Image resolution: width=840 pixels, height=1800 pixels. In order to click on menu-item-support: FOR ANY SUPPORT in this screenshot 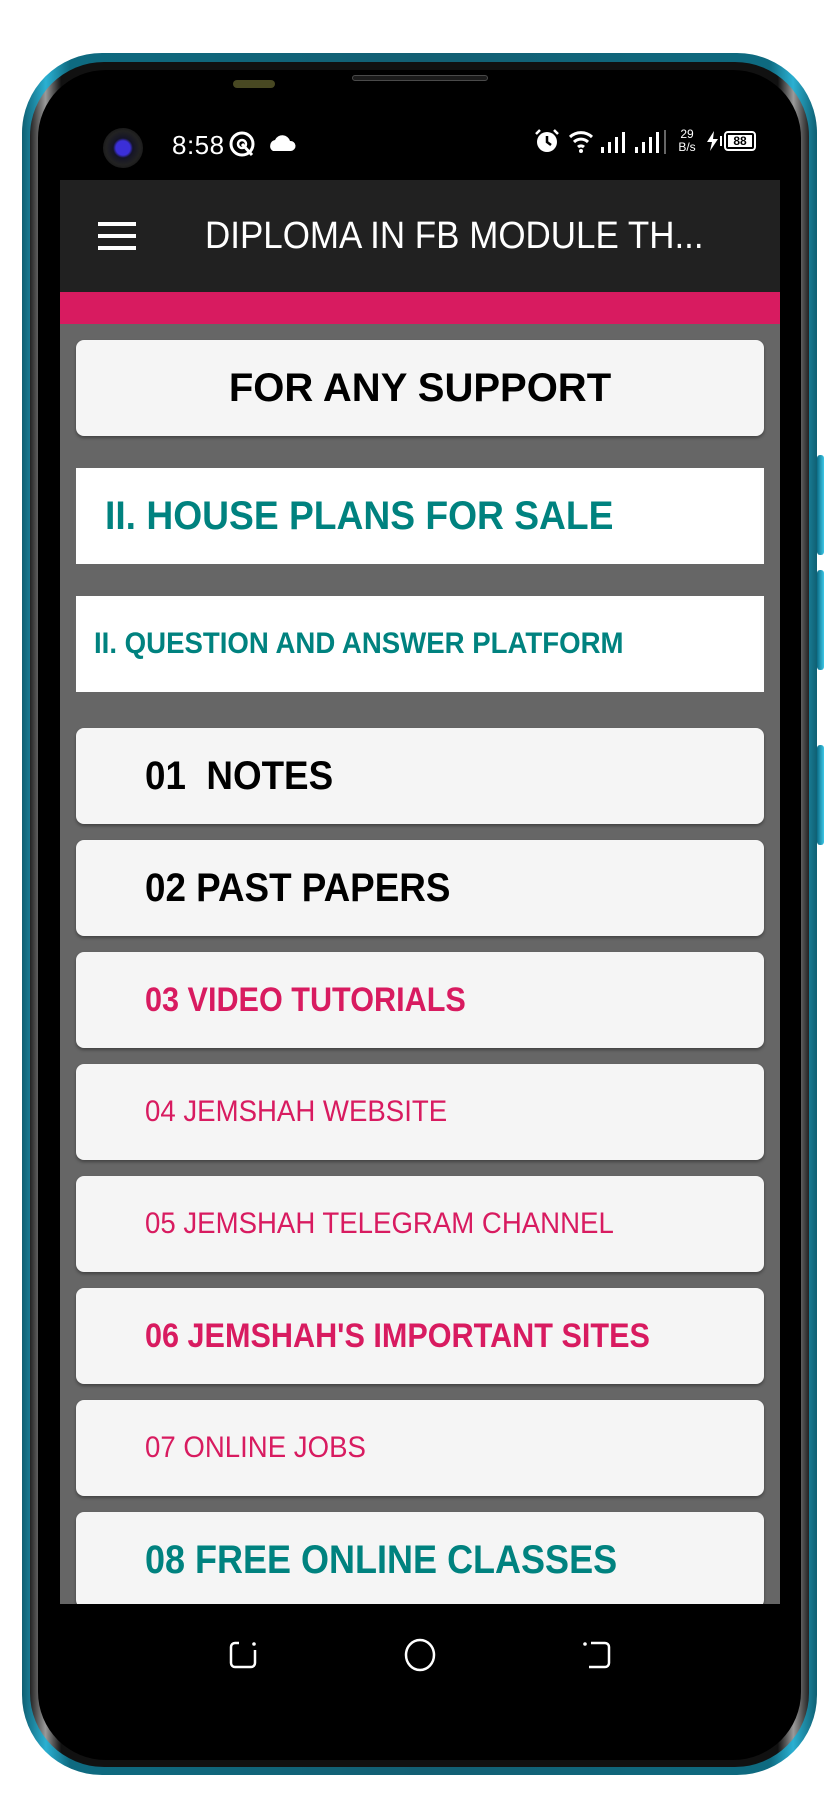, I will do `click(420, 388)`.